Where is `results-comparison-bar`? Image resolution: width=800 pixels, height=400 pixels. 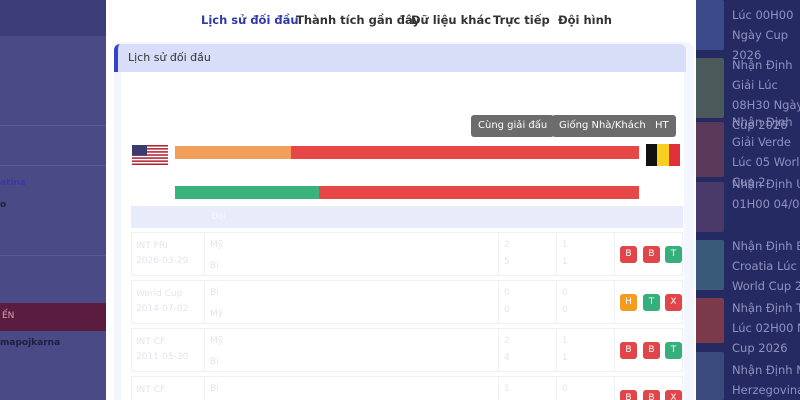
results-comparison-bar is located at coordinates (407, 192).